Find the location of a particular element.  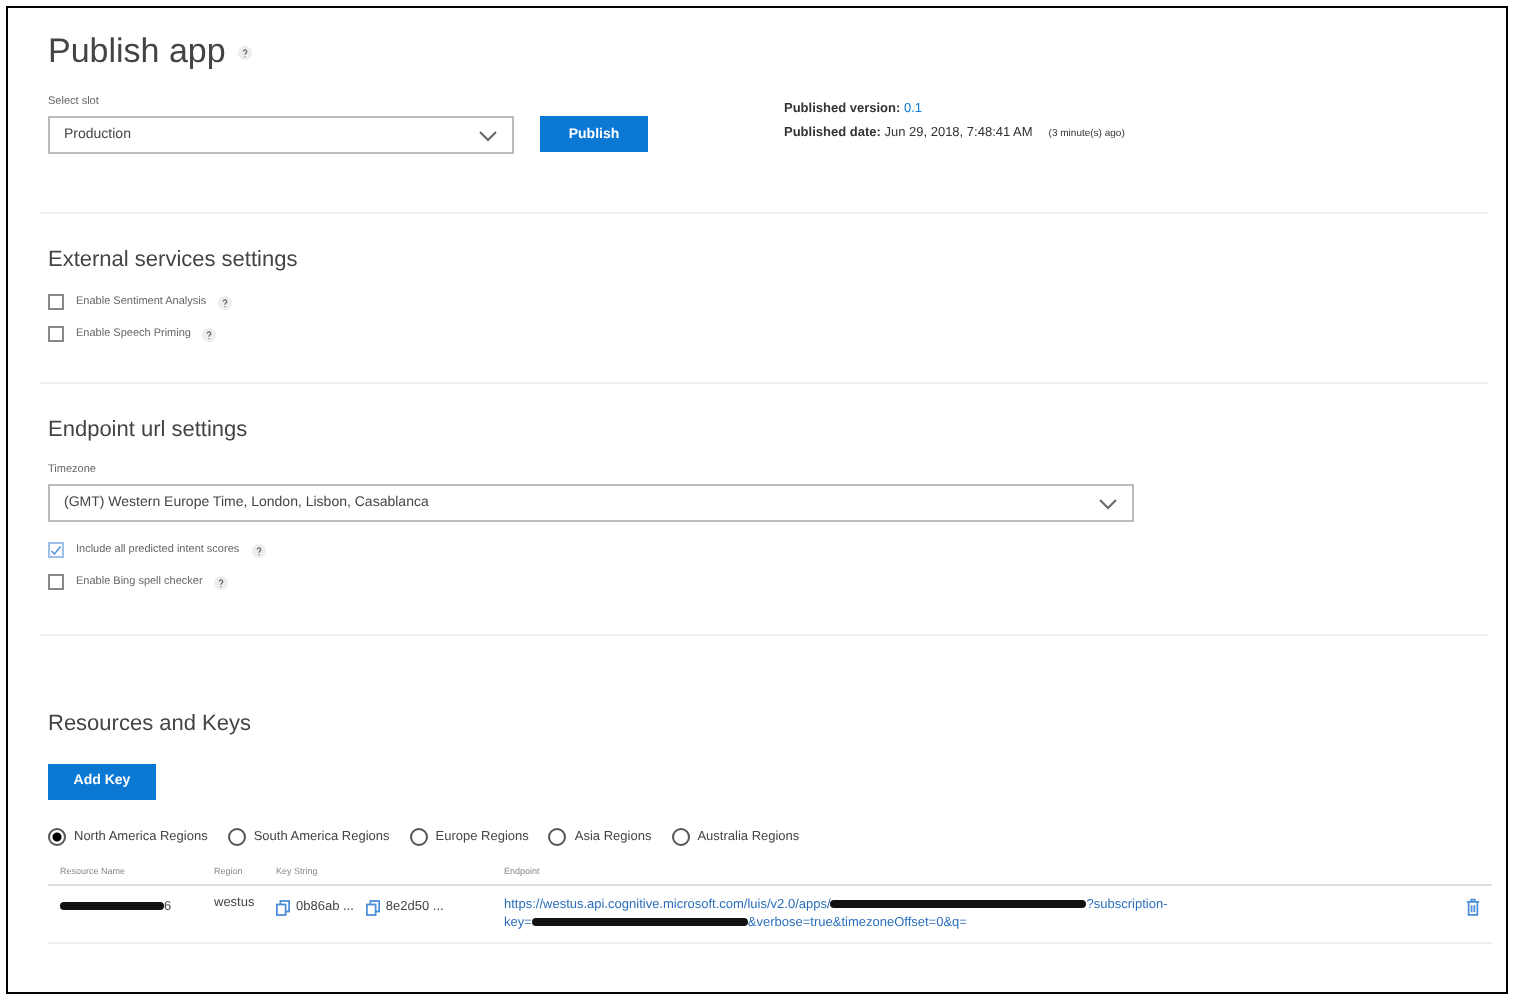

section-heading: Endpoint url settings is located at coordinates (149, 430).